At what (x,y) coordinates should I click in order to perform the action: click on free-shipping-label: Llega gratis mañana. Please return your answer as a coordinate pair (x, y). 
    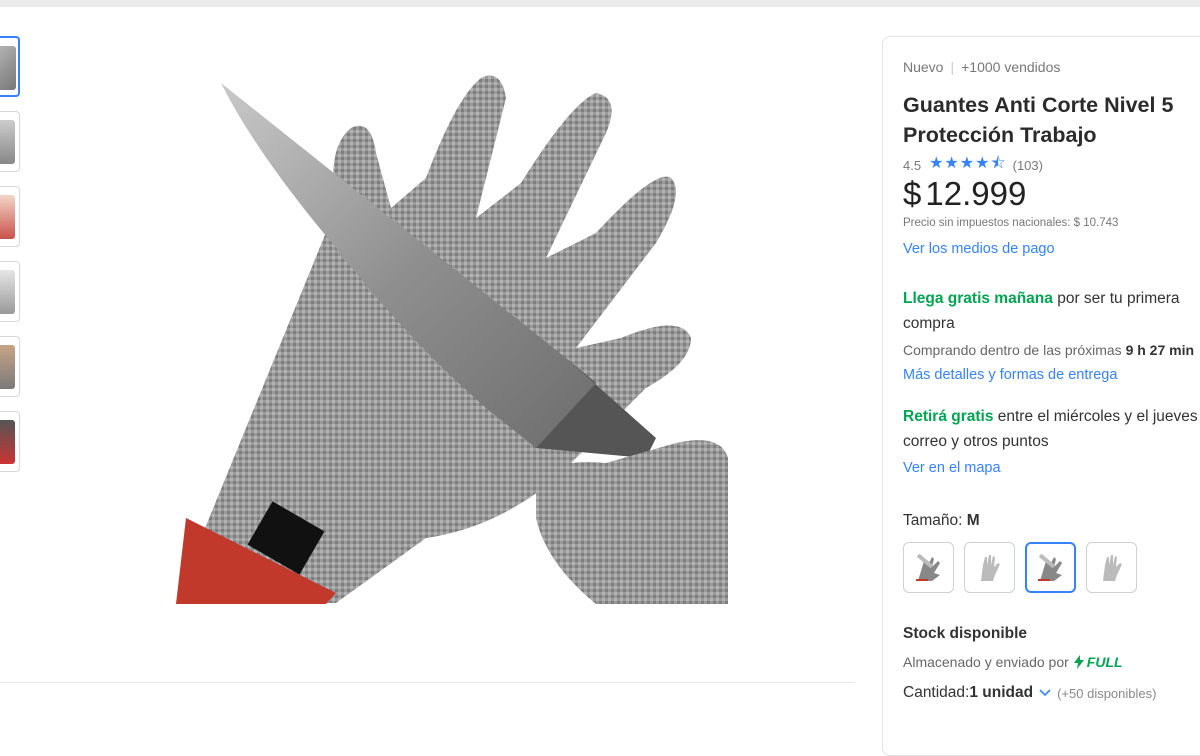
    Looking at the image, I should click on (978, 298).